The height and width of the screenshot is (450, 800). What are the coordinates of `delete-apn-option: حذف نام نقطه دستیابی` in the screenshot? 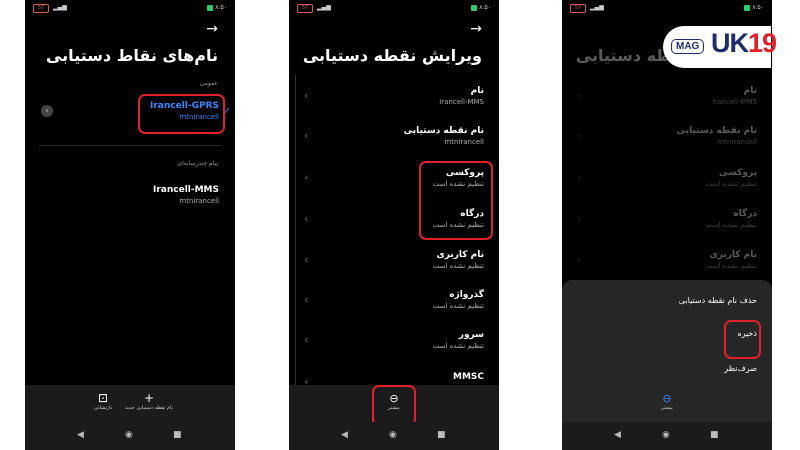 It's located at (718, 300).